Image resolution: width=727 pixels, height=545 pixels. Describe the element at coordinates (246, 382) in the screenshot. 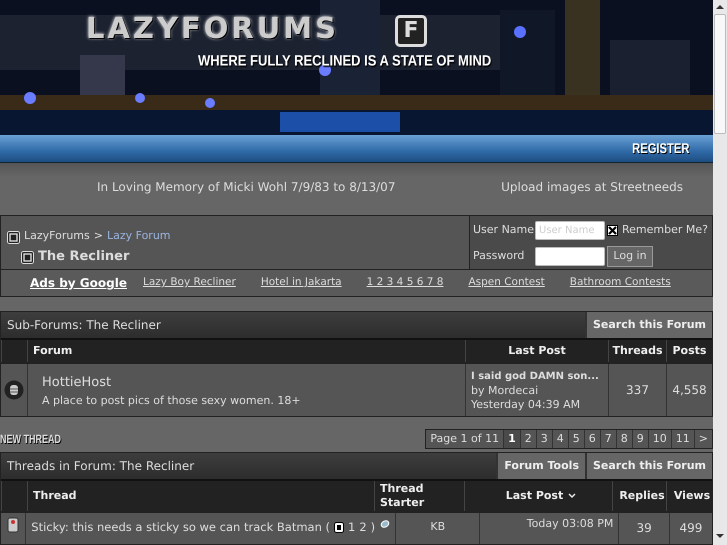

I see `forum-link: HottieHost` at that location.